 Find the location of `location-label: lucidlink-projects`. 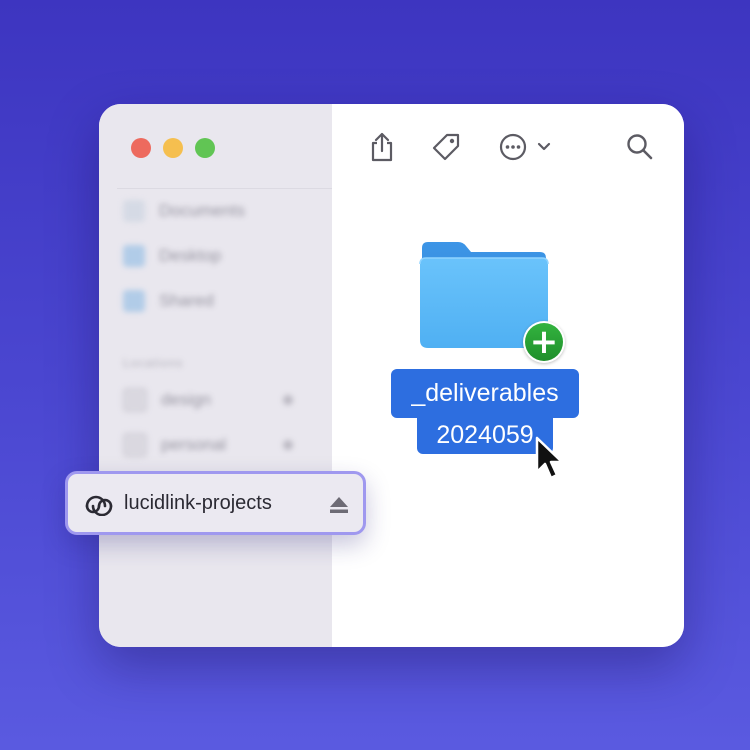

location-label: lucidlink-projects is located at coordinates (198, 502).